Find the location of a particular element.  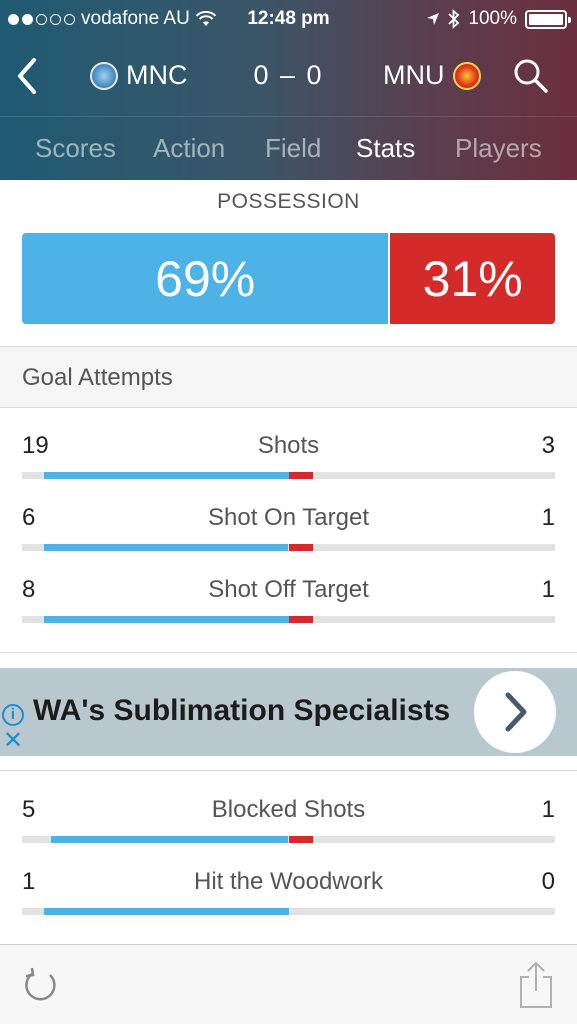

stat-label: Hit the Woodwork is located at coordinates (288, 881).